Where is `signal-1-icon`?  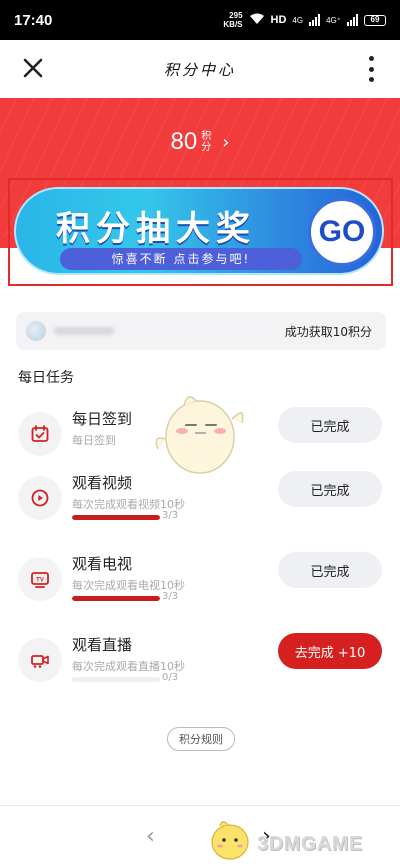 signal-1-icon is located at coordinates (315, 20).